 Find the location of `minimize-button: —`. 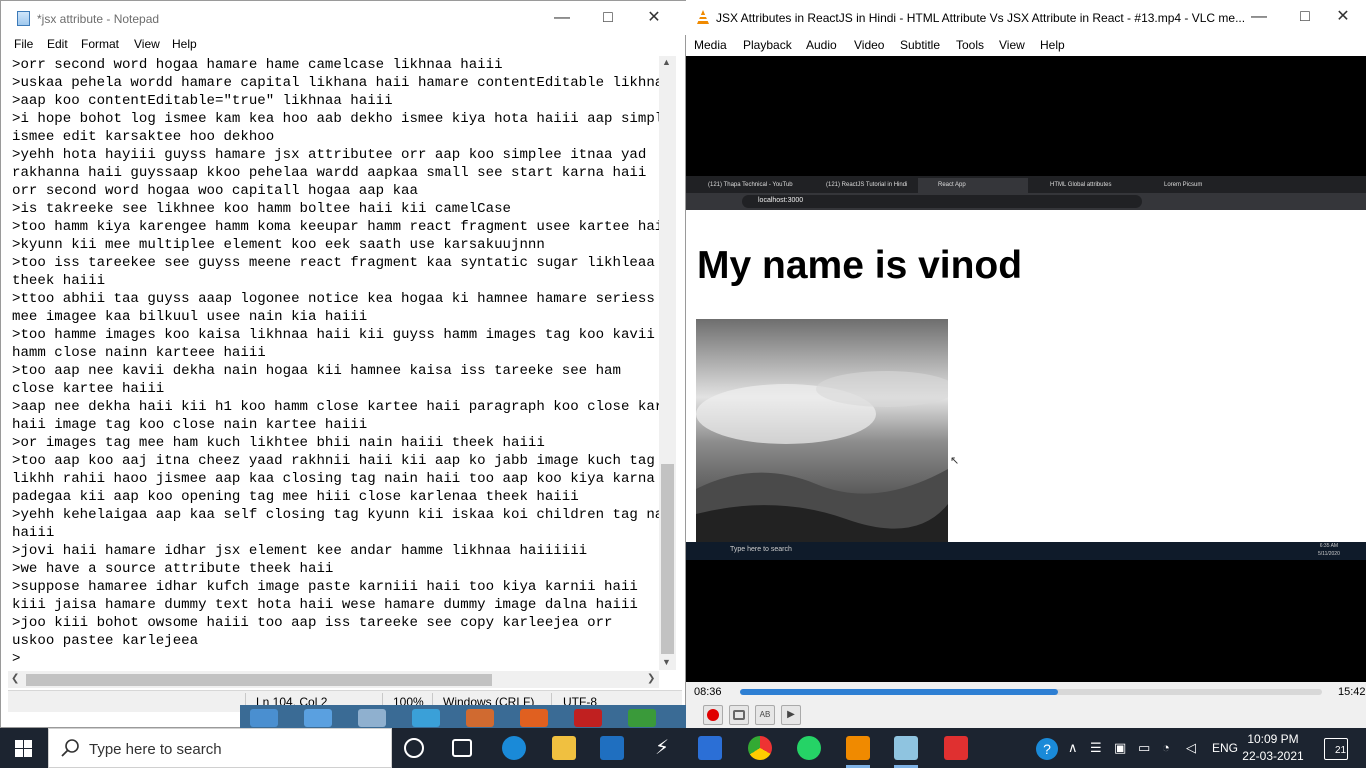

minimize-button: — is located at coordinates (562, 18).